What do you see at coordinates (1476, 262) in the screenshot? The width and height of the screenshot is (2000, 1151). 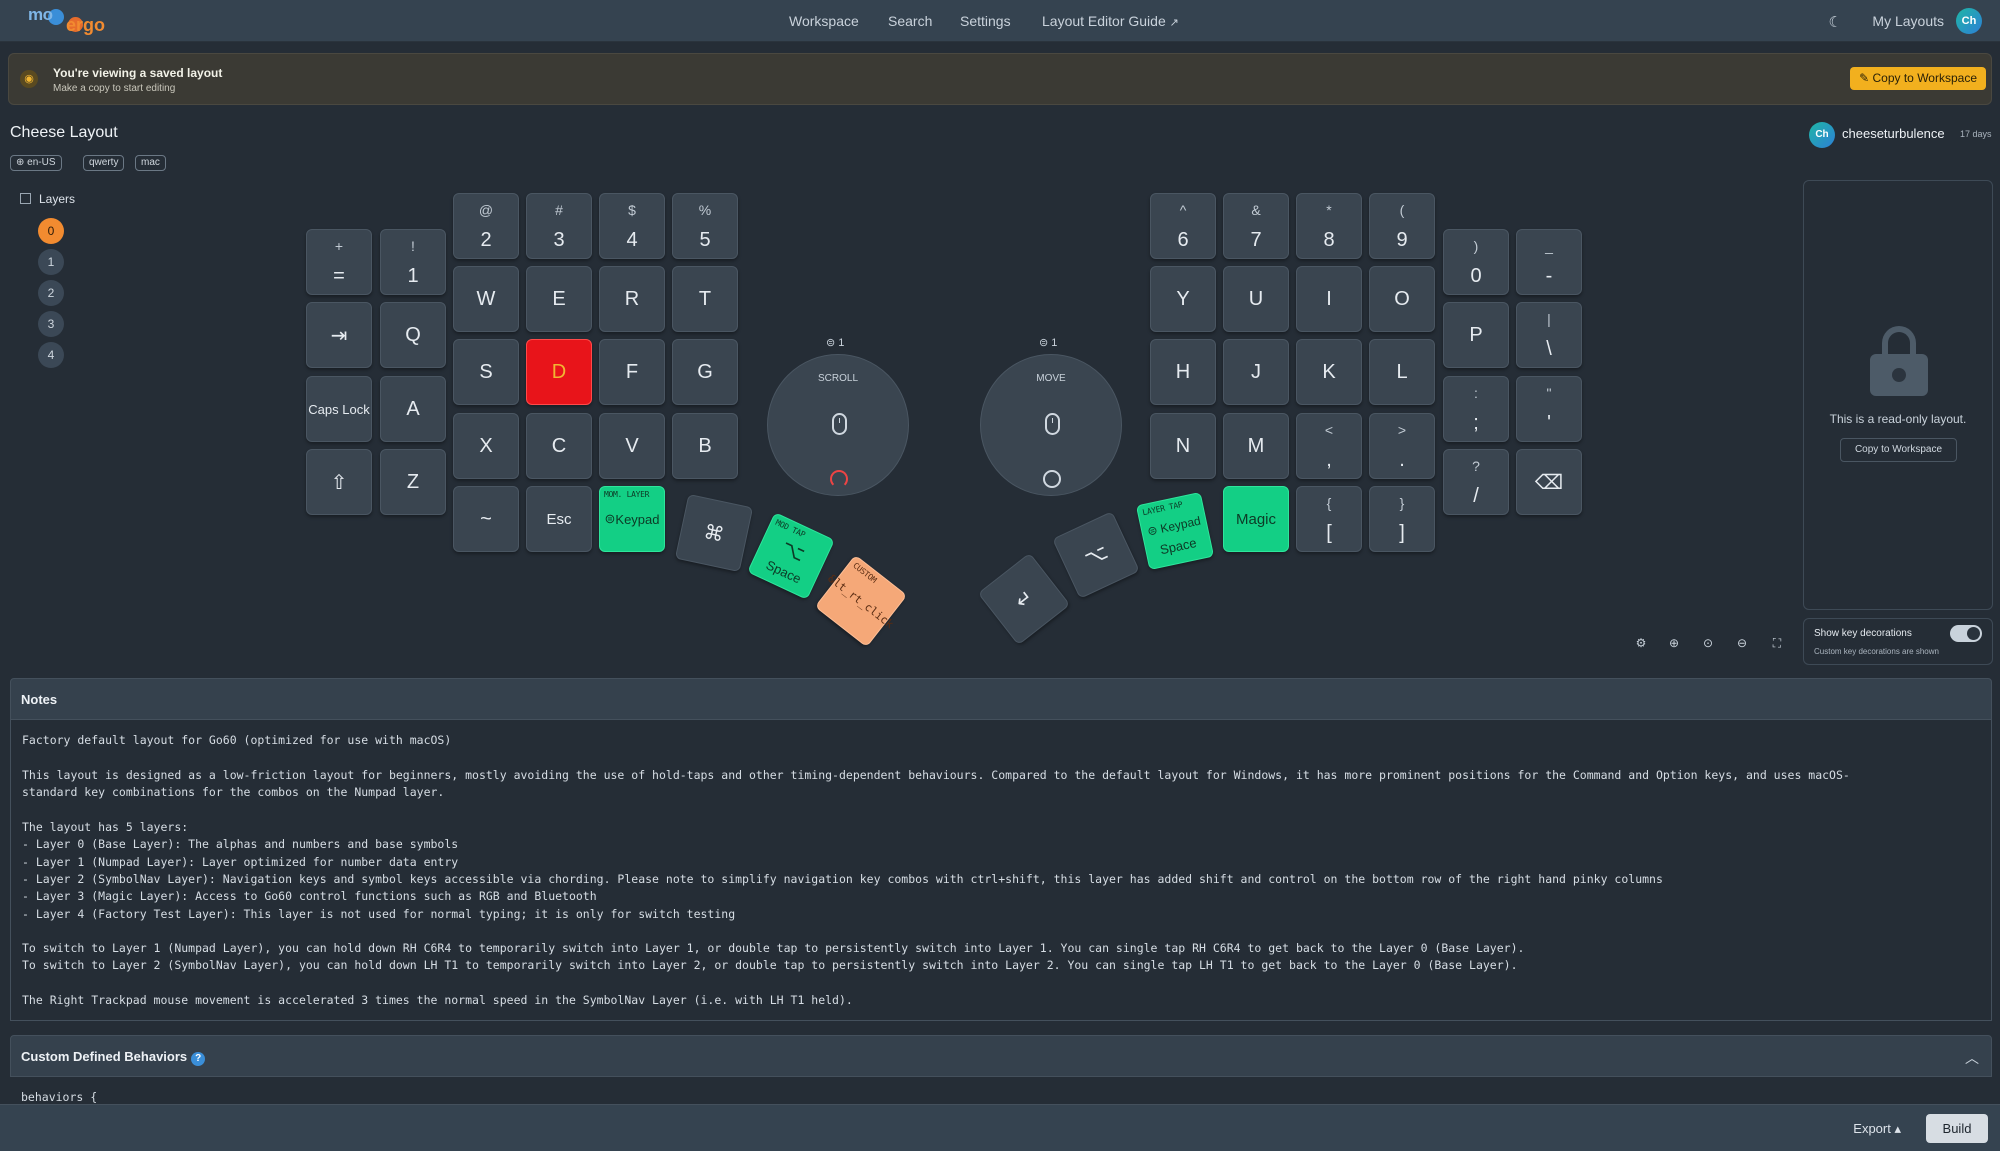 I see `key-0: ) 0` at bounding box center [1476, 262].